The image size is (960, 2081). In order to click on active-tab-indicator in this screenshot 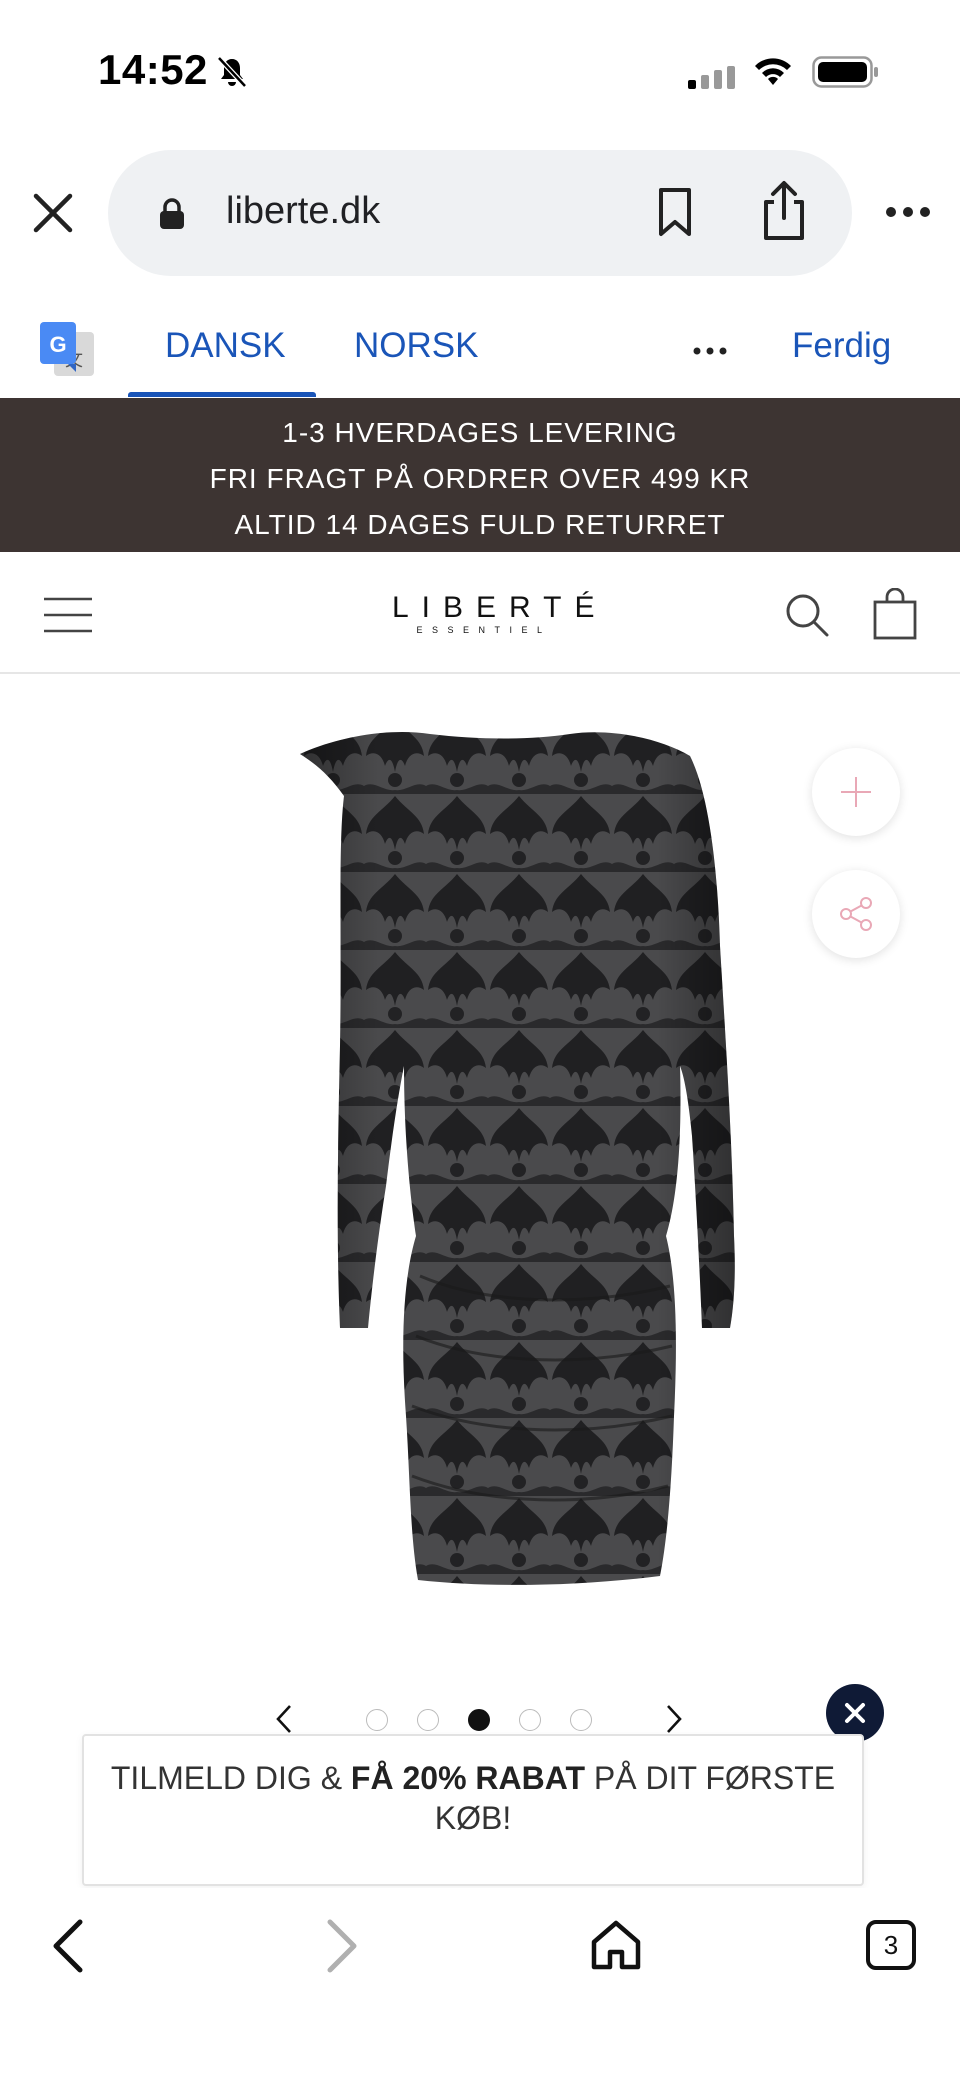, I will do `click(222, 394)`.